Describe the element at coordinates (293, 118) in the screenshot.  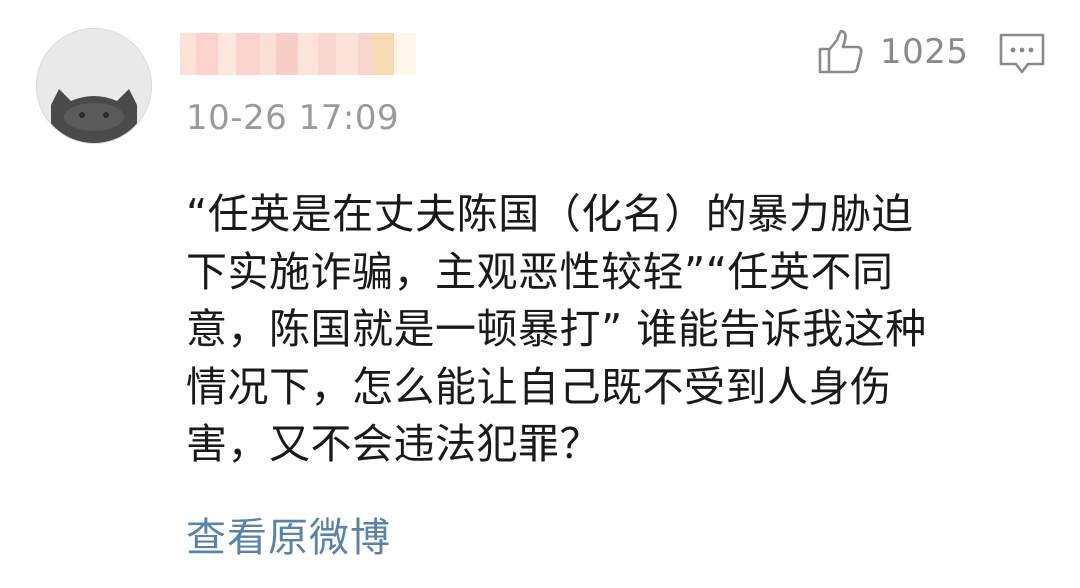
I see `comment-timestamp: 10-26 17:09` at that location.